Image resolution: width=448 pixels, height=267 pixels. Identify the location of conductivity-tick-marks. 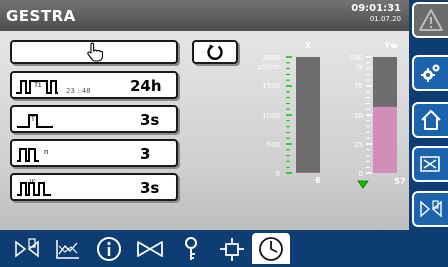
(289, 115).